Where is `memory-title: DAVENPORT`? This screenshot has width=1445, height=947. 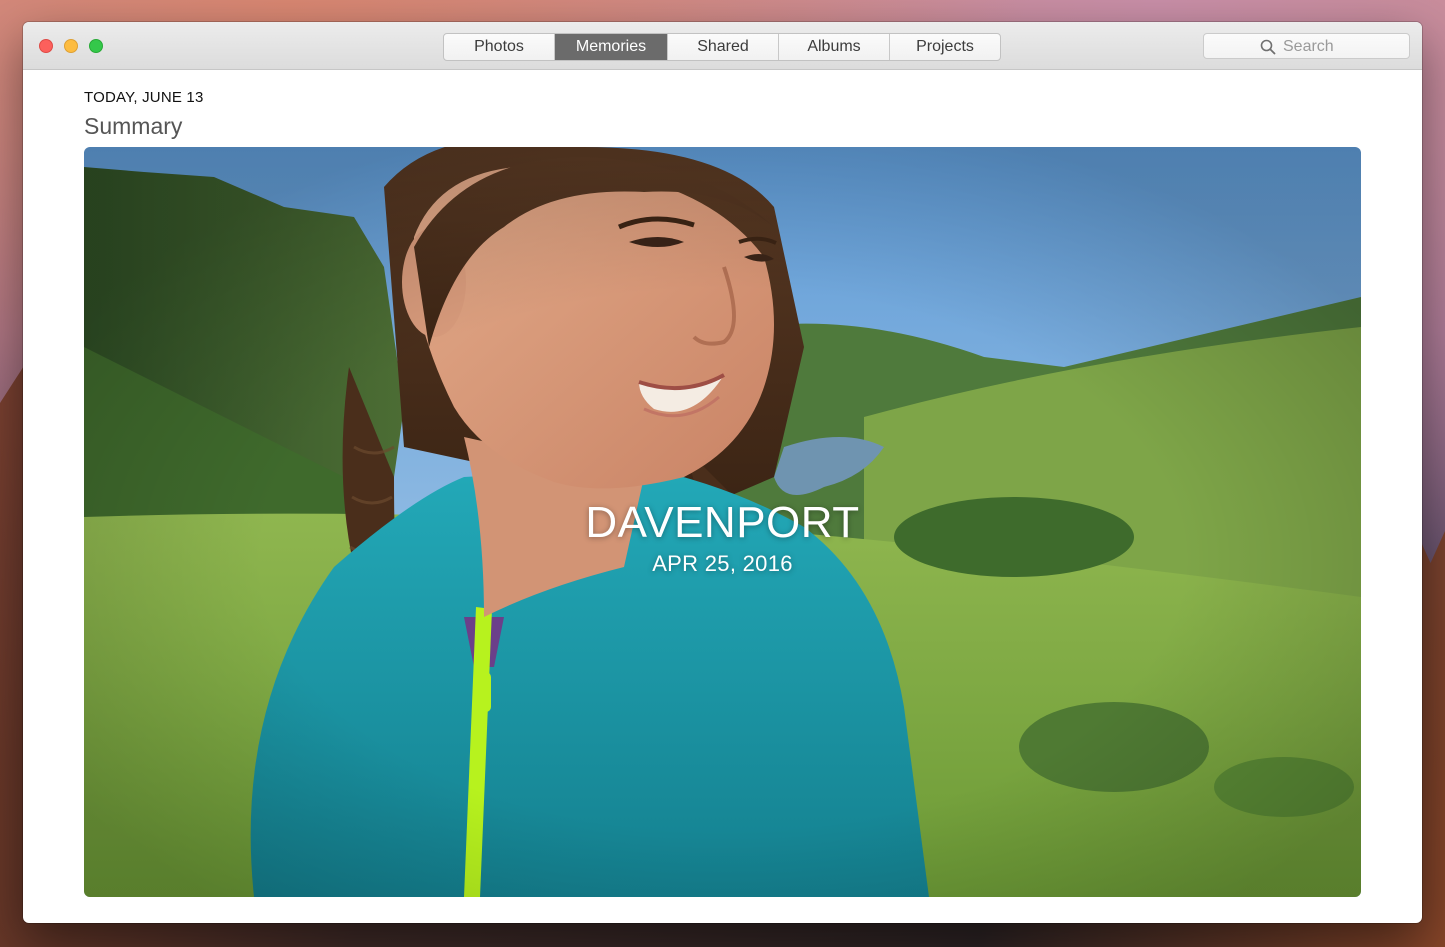 memory-title: DAVENPORT is located at coordinates (722, 522).